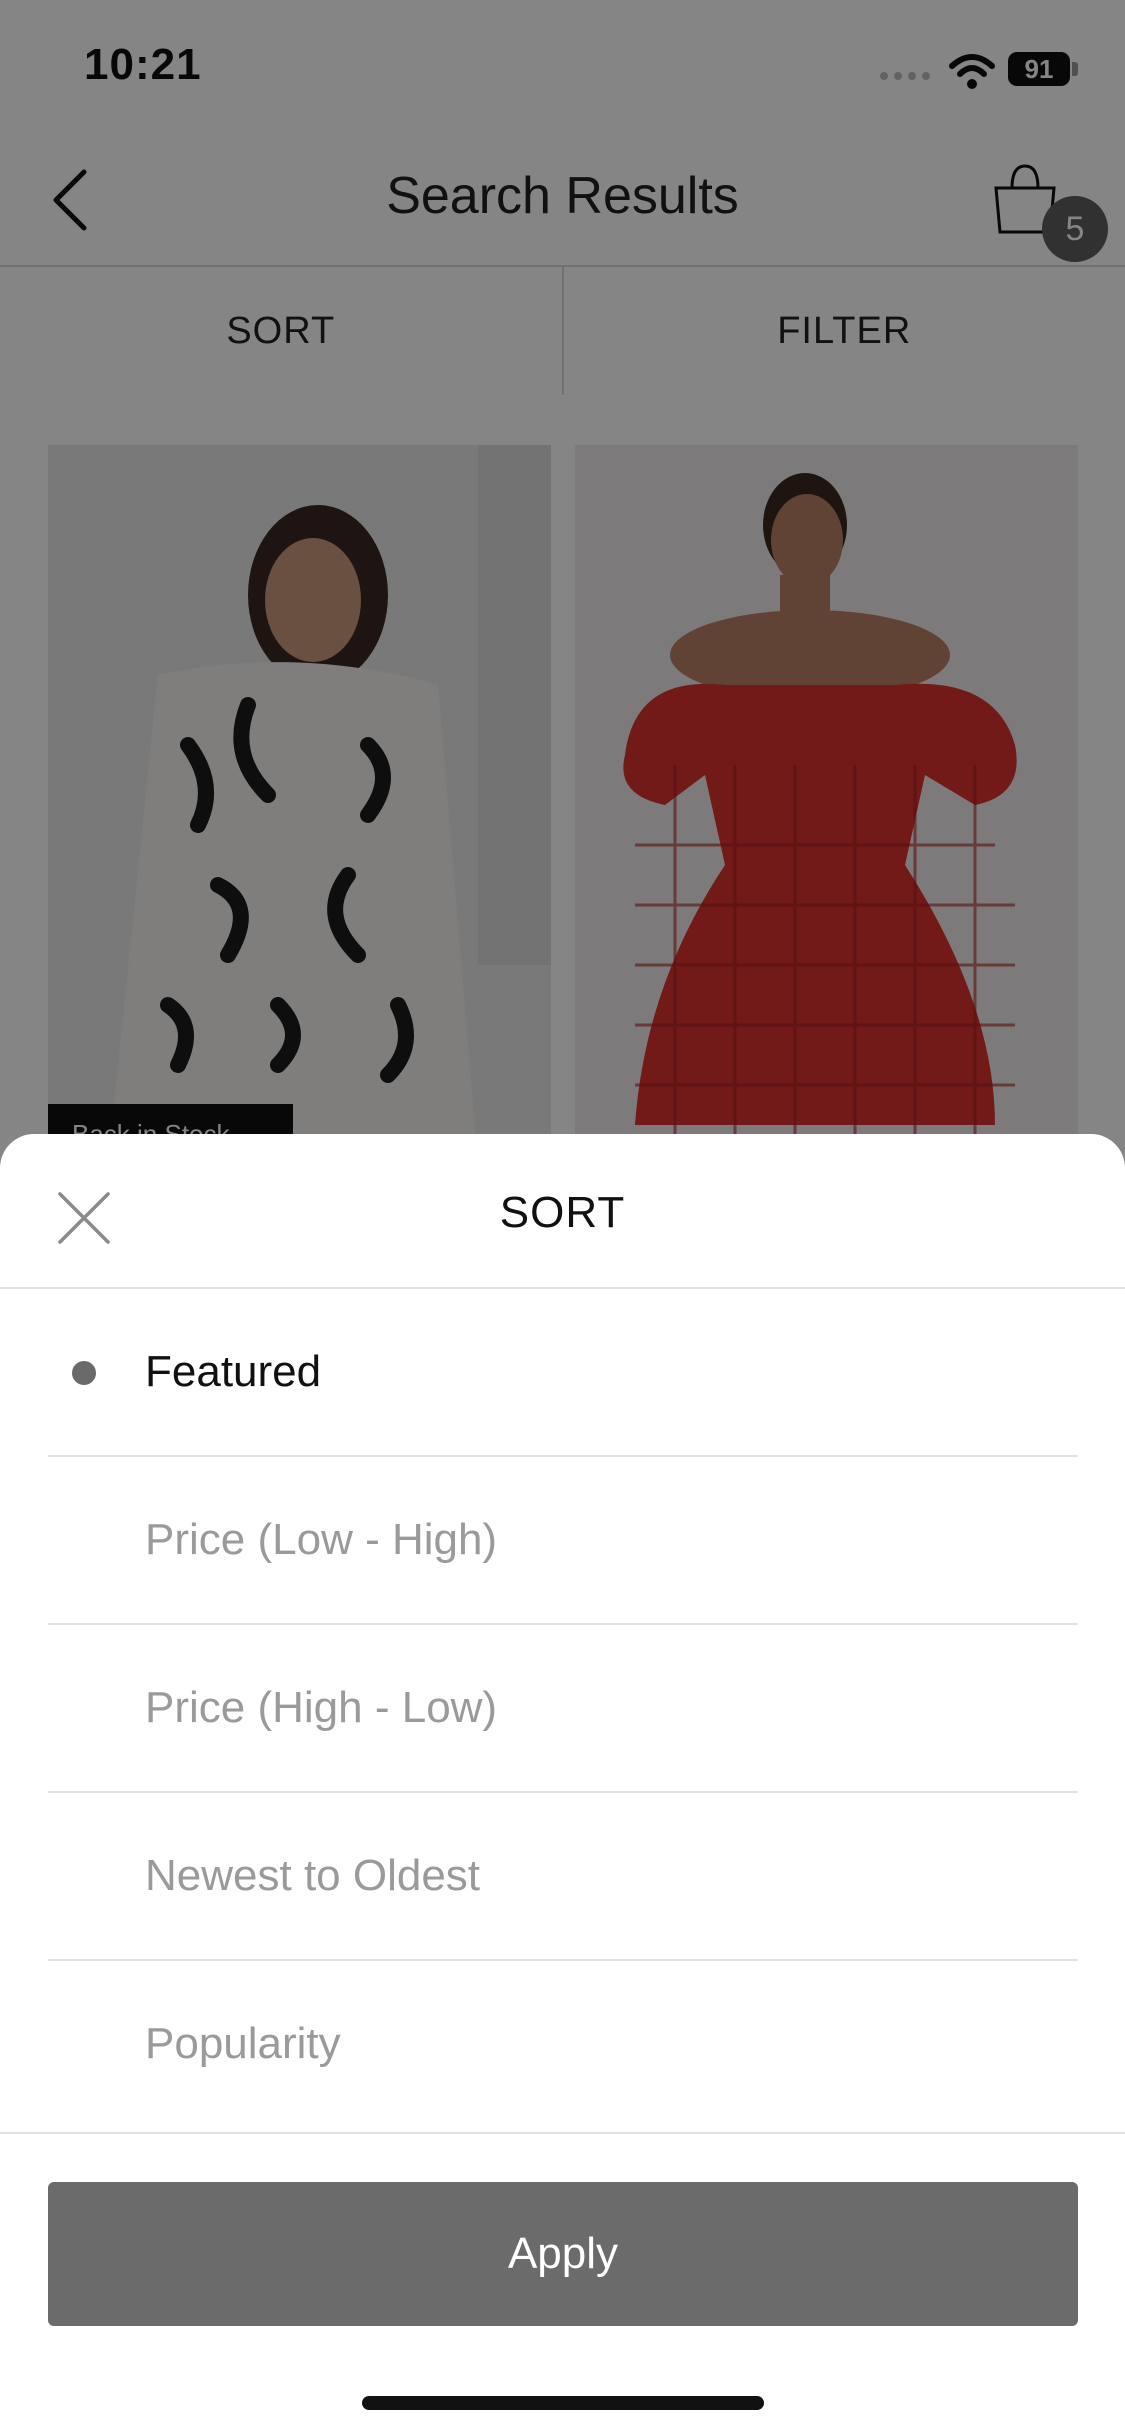 The width and height of the screenshot is (1125, 2436). What do you see at coordinates (321, 1539) in the screenshot?
I see `sort-option-label: Price (Low - High)` at bounding box center [321, 1539].